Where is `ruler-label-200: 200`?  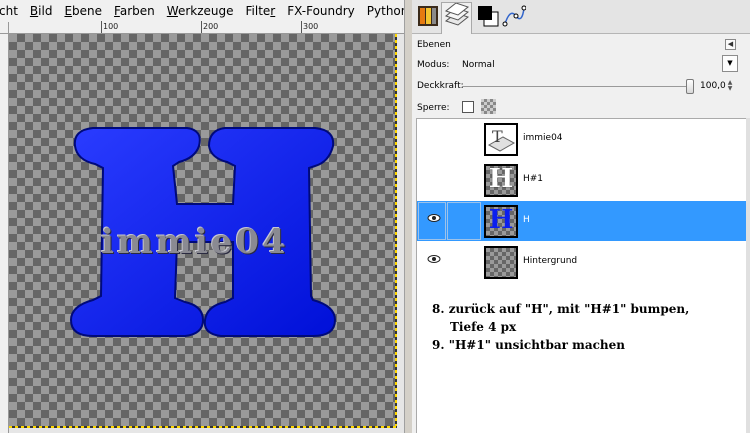 ruler-label-200: 200 is located at coordinates (211, 26).